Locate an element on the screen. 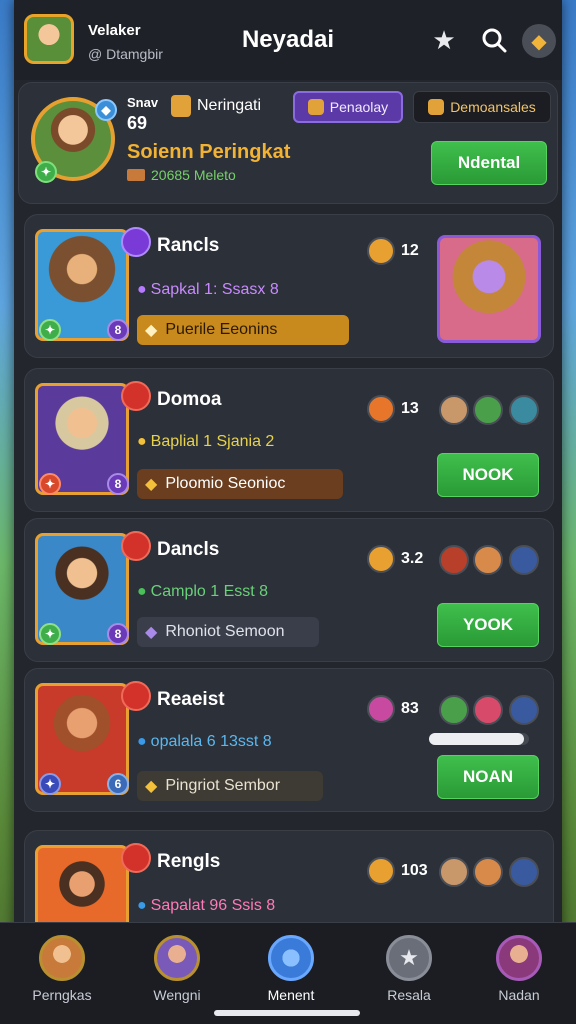  nav-label: Resala is located at coordinates (409, 995).